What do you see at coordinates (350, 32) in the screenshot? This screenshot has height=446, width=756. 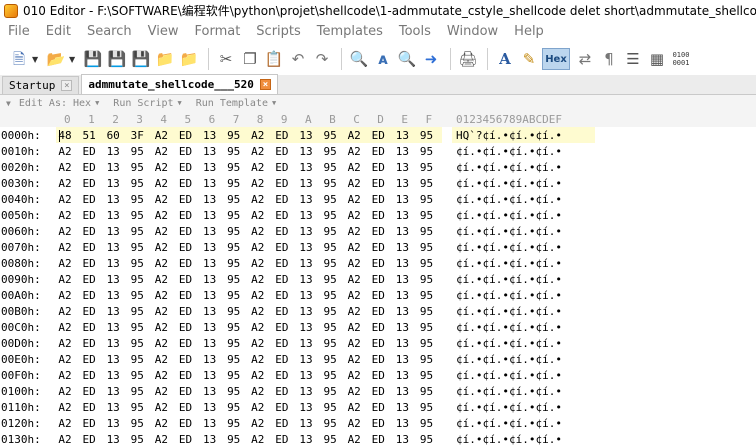 I see `menu-templates: Templates` at bounding box center [350, 32].